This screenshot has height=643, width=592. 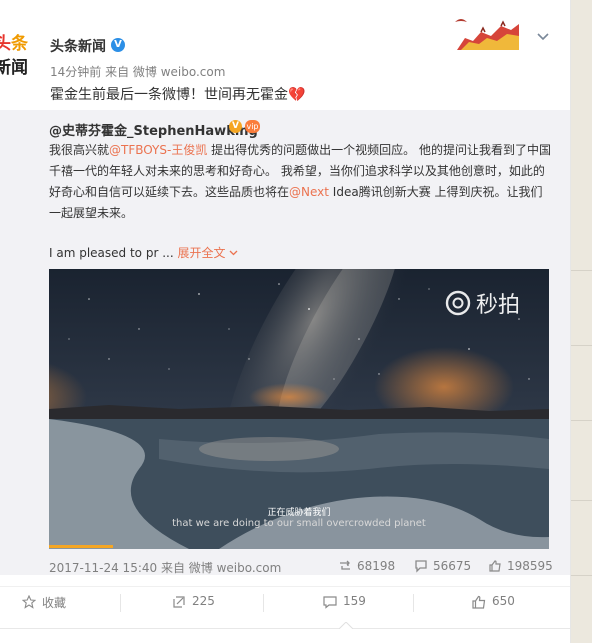 I want to click on video-subtitle-zh: 正在威胁着我们, so click(x=299, y=513).